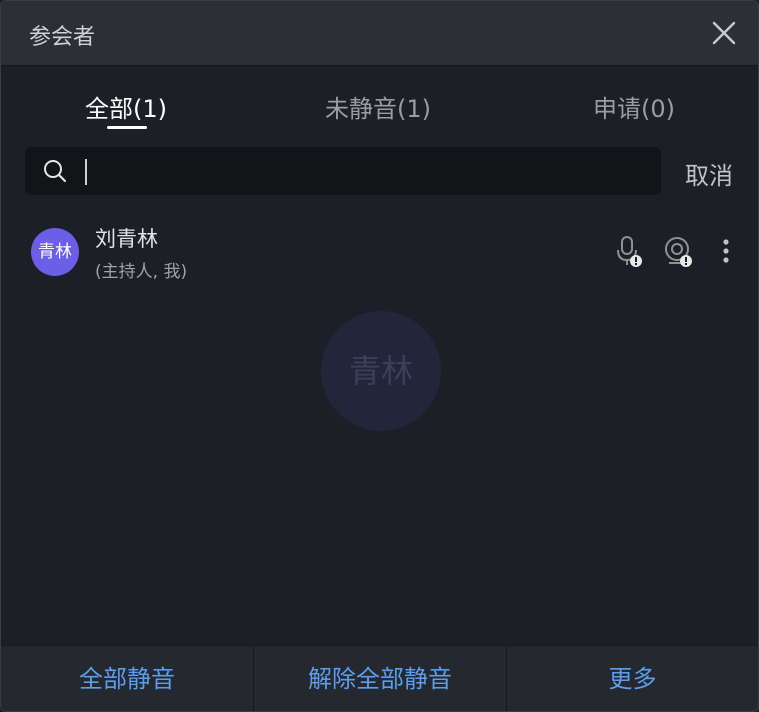 The image size is (759, 712). What do you see at coordinates (628, 252) in the screenshot?
I see `mic-warning-icon` at bounding box center [628, 252].